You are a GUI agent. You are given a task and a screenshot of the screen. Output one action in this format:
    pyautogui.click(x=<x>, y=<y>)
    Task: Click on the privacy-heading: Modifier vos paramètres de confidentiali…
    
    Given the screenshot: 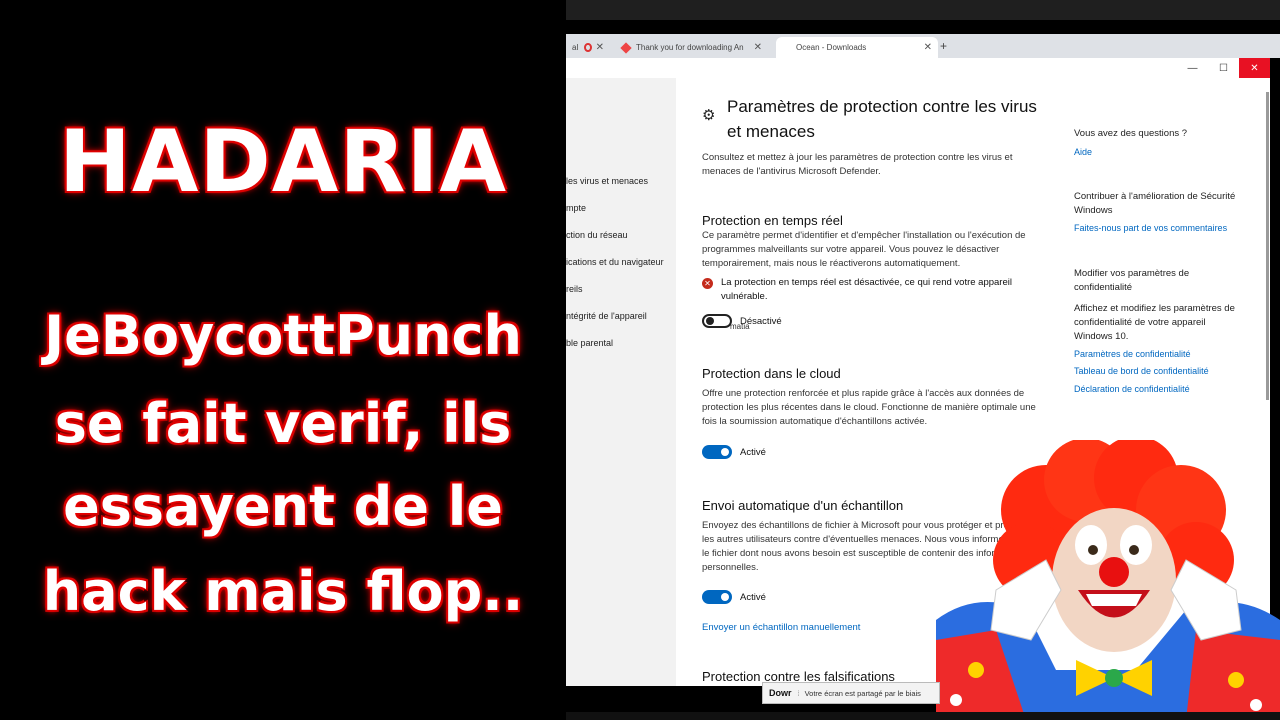 What is the action you would take?
    pyautogui.click(x=1132, y=280)
    